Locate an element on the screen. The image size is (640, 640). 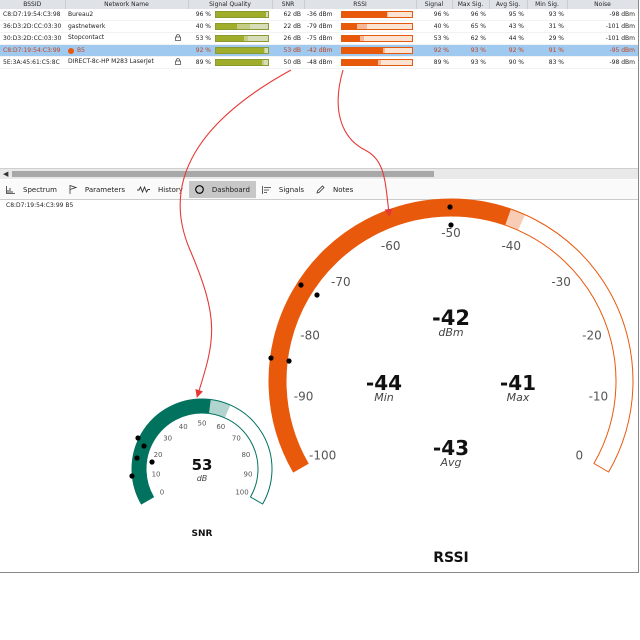
rssi-unit: dBm is located at coordinates (450, 332).